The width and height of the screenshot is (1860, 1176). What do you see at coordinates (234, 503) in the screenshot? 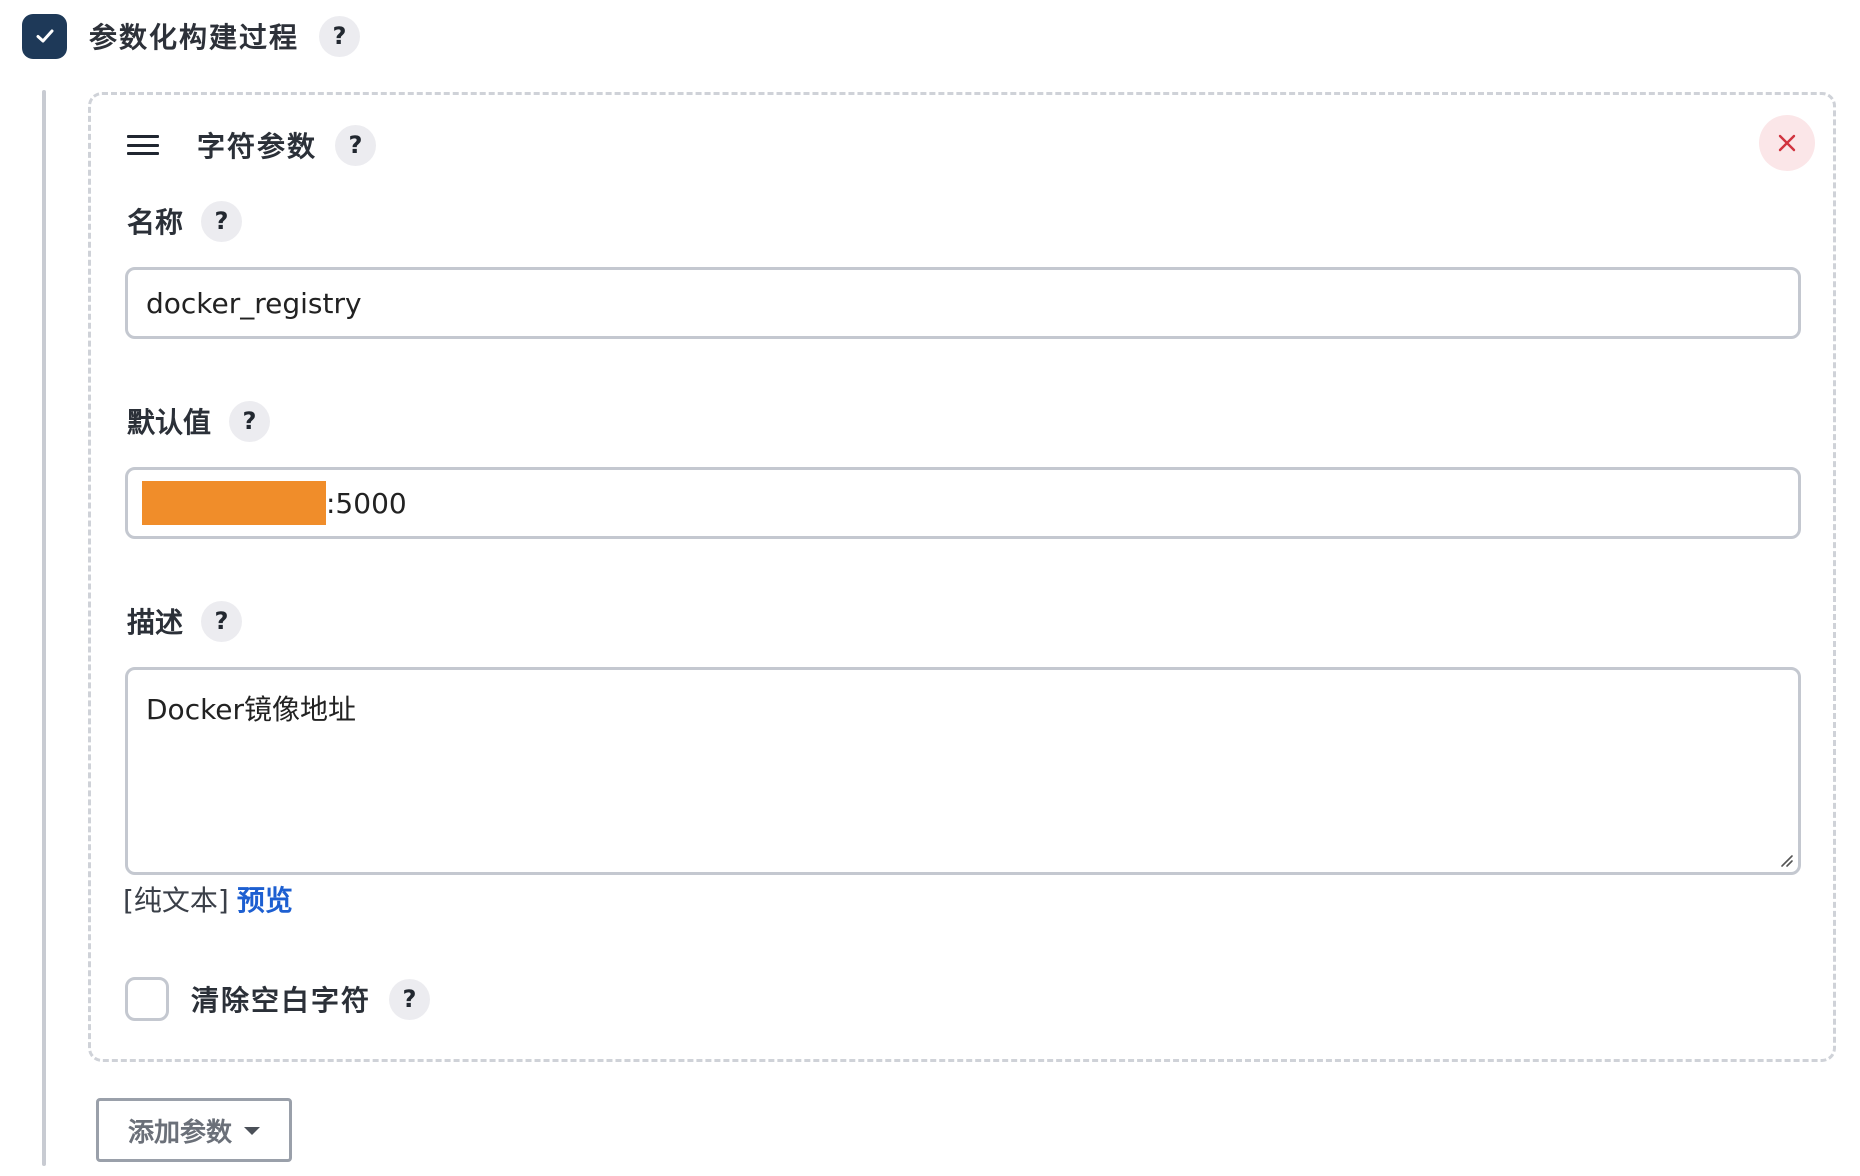
I see `redacted-block` at bounding box center [234, 503].